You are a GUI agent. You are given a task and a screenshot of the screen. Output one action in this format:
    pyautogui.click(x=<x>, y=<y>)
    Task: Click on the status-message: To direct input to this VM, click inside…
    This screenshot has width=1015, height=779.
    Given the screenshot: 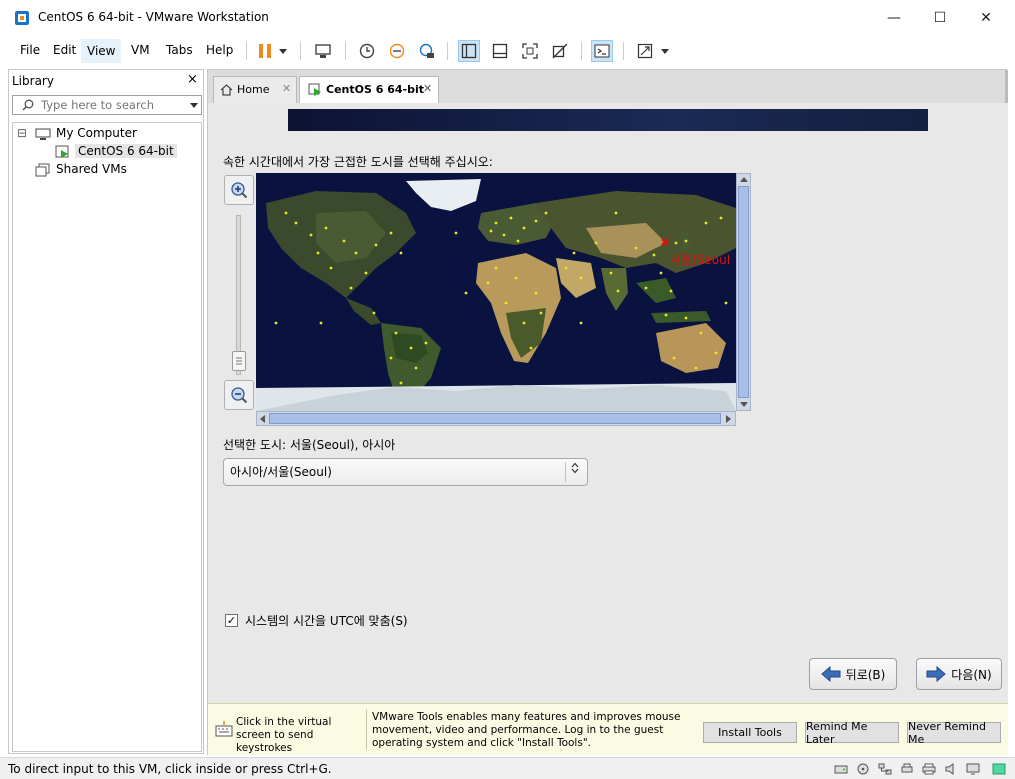 What is the action you would take?
    pyautogui.click(x=170, y=769)
    